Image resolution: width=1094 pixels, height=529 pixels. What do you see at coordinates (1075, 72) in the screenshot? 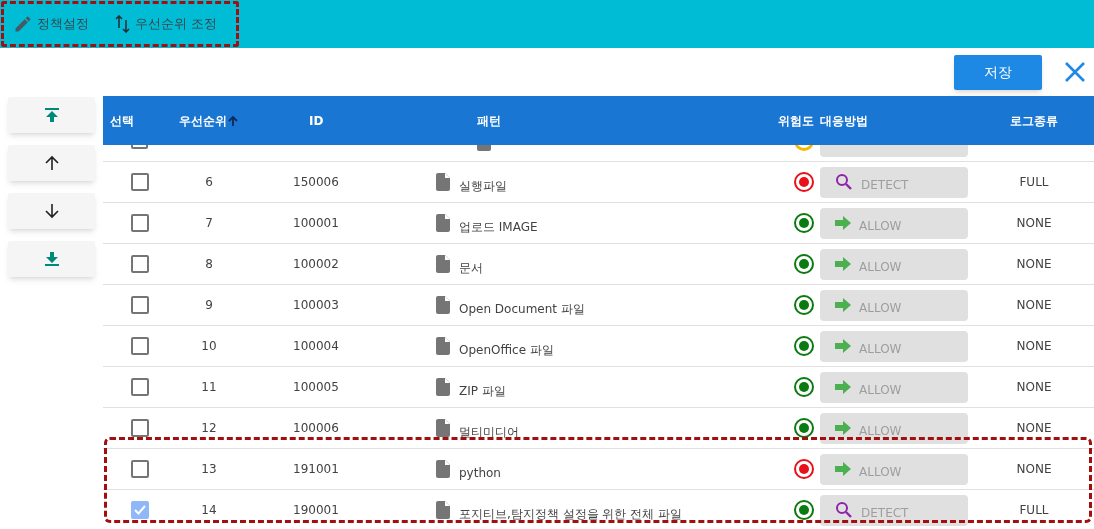
I see `close-icon` at bounding box center [1075, 72].